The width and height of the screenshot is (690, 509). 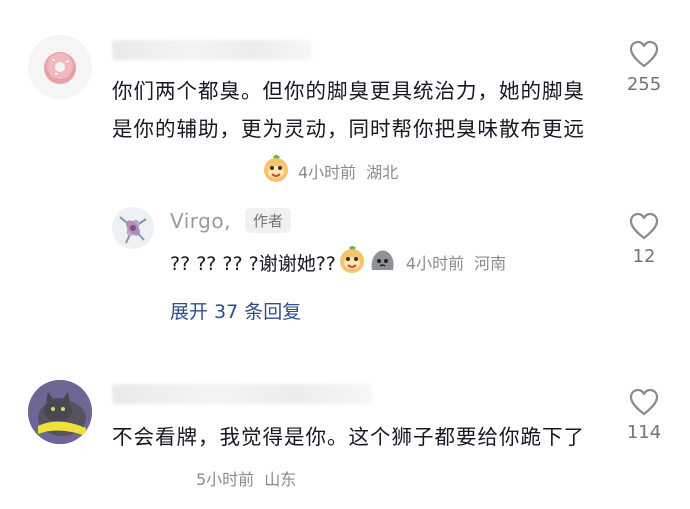 I want to click on like-count: 114, so click(x=644, y=432).